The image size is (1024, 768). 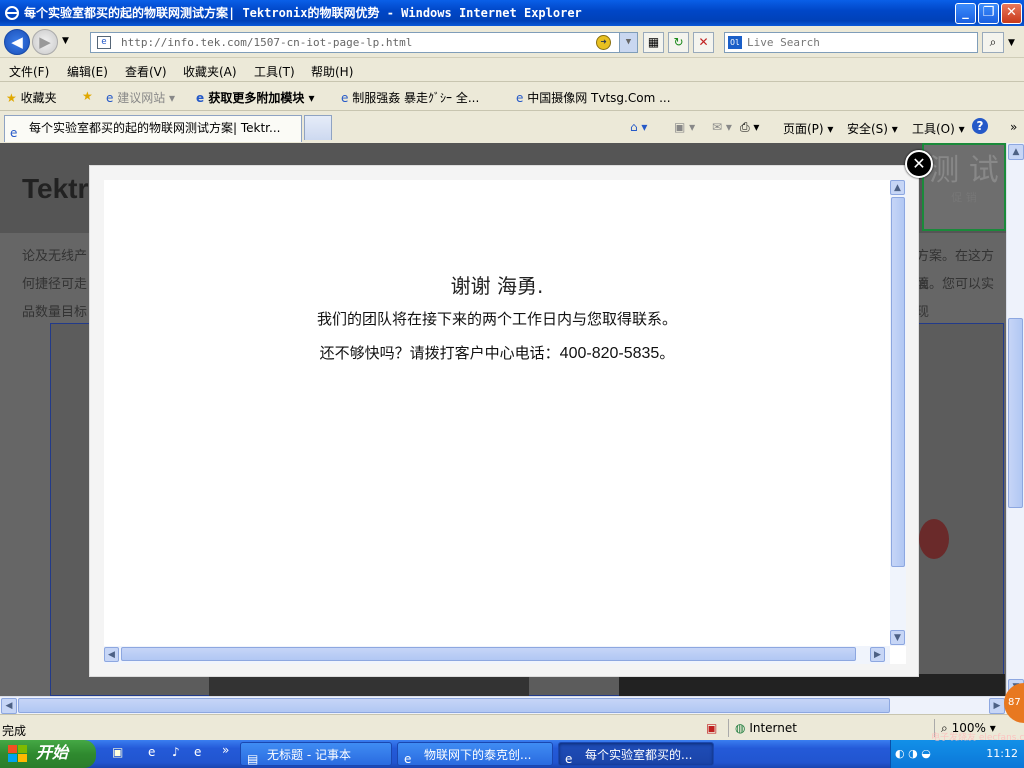 I want to click on modal-vertical-thumb, so click(x=898, y=382).